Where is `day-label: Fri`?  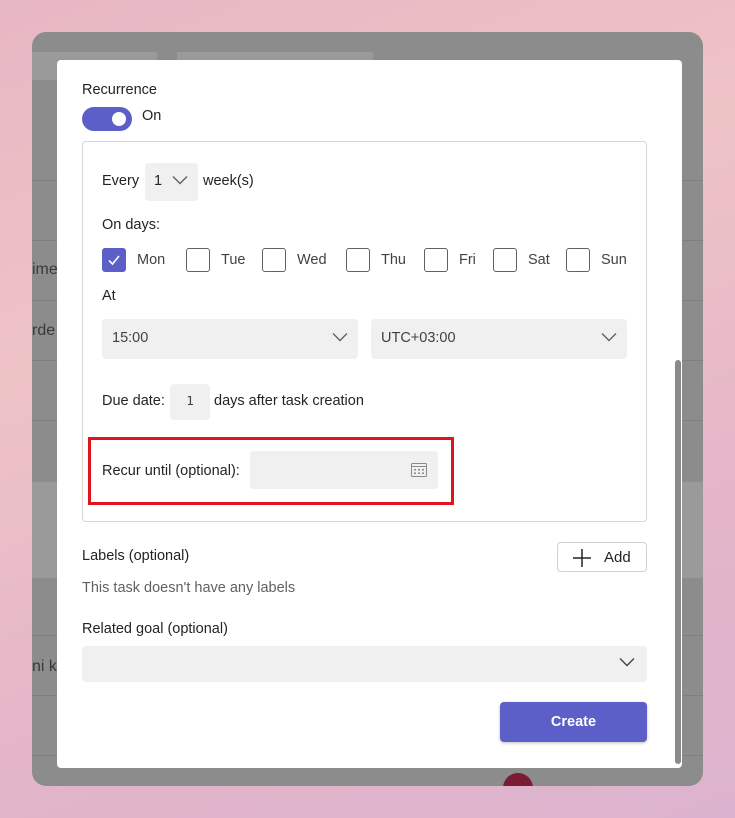
day-label: Fri is located at coordinates (467, 260).